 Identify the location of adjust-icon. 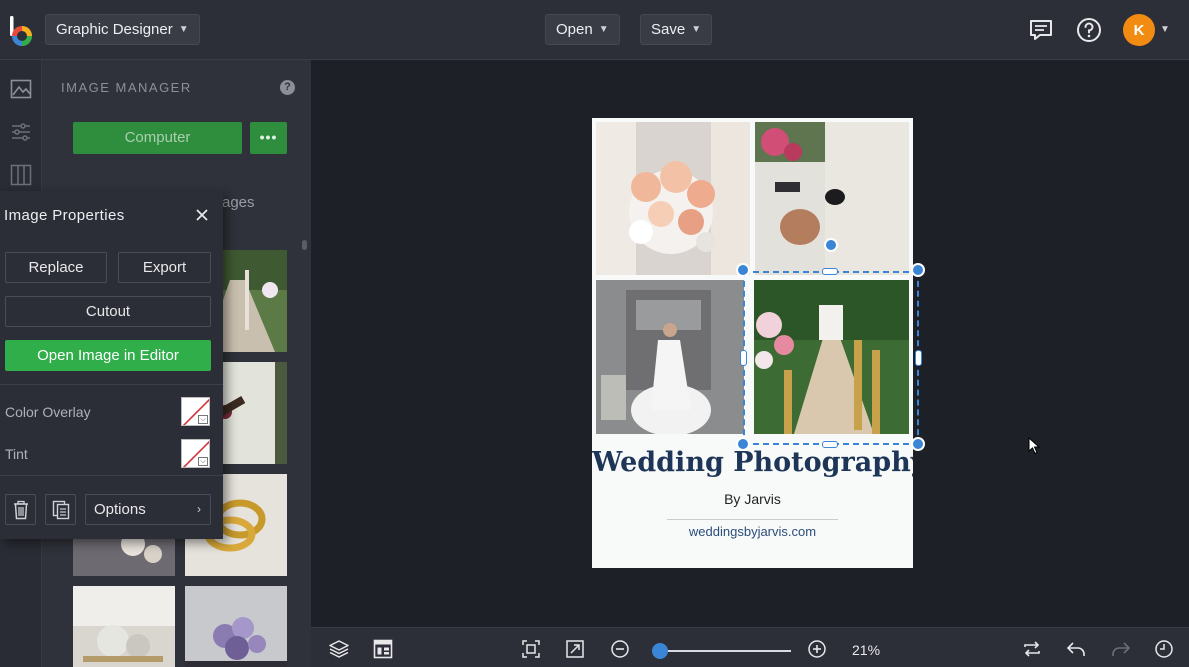
(21, 132).